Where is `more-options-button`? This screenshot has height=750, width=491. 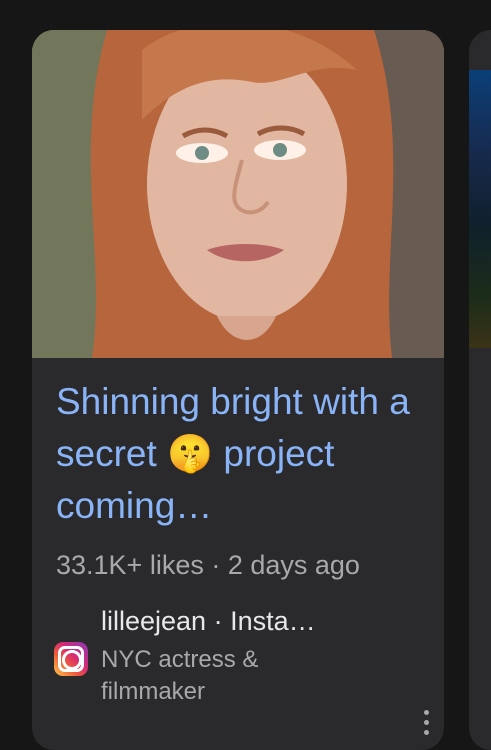 more-options-button is located at coordinates (426, 722).